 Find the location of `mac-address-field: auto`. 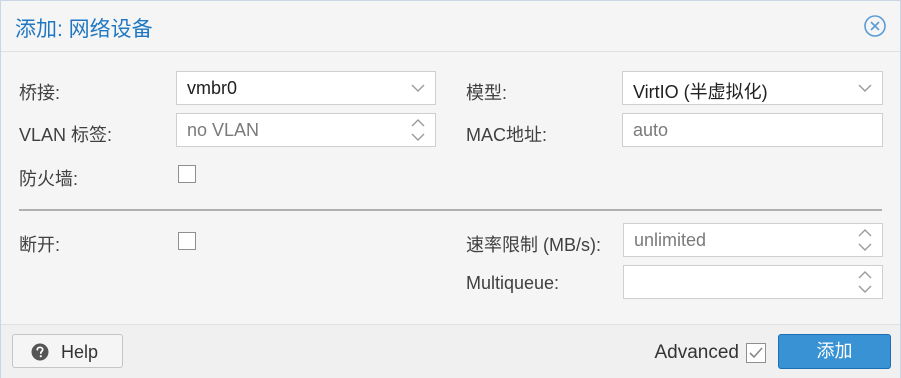

mac-address-field: auto is located at coordinates (752, 130).